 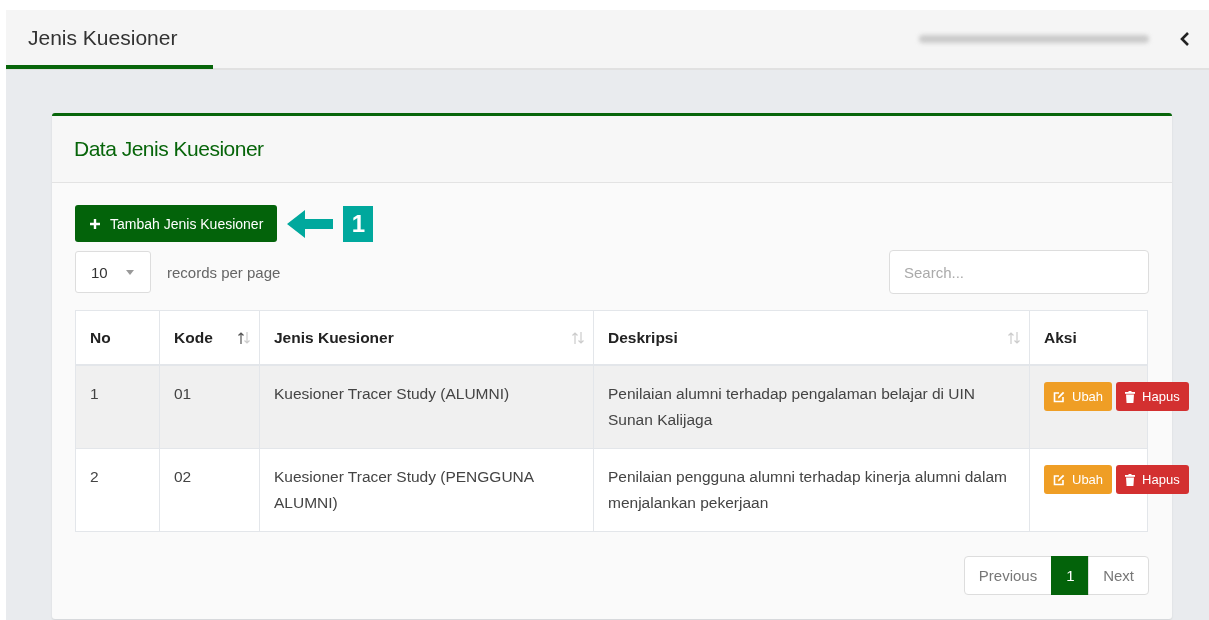 I want to click on arrow-icon, so click(x=310, y=223).